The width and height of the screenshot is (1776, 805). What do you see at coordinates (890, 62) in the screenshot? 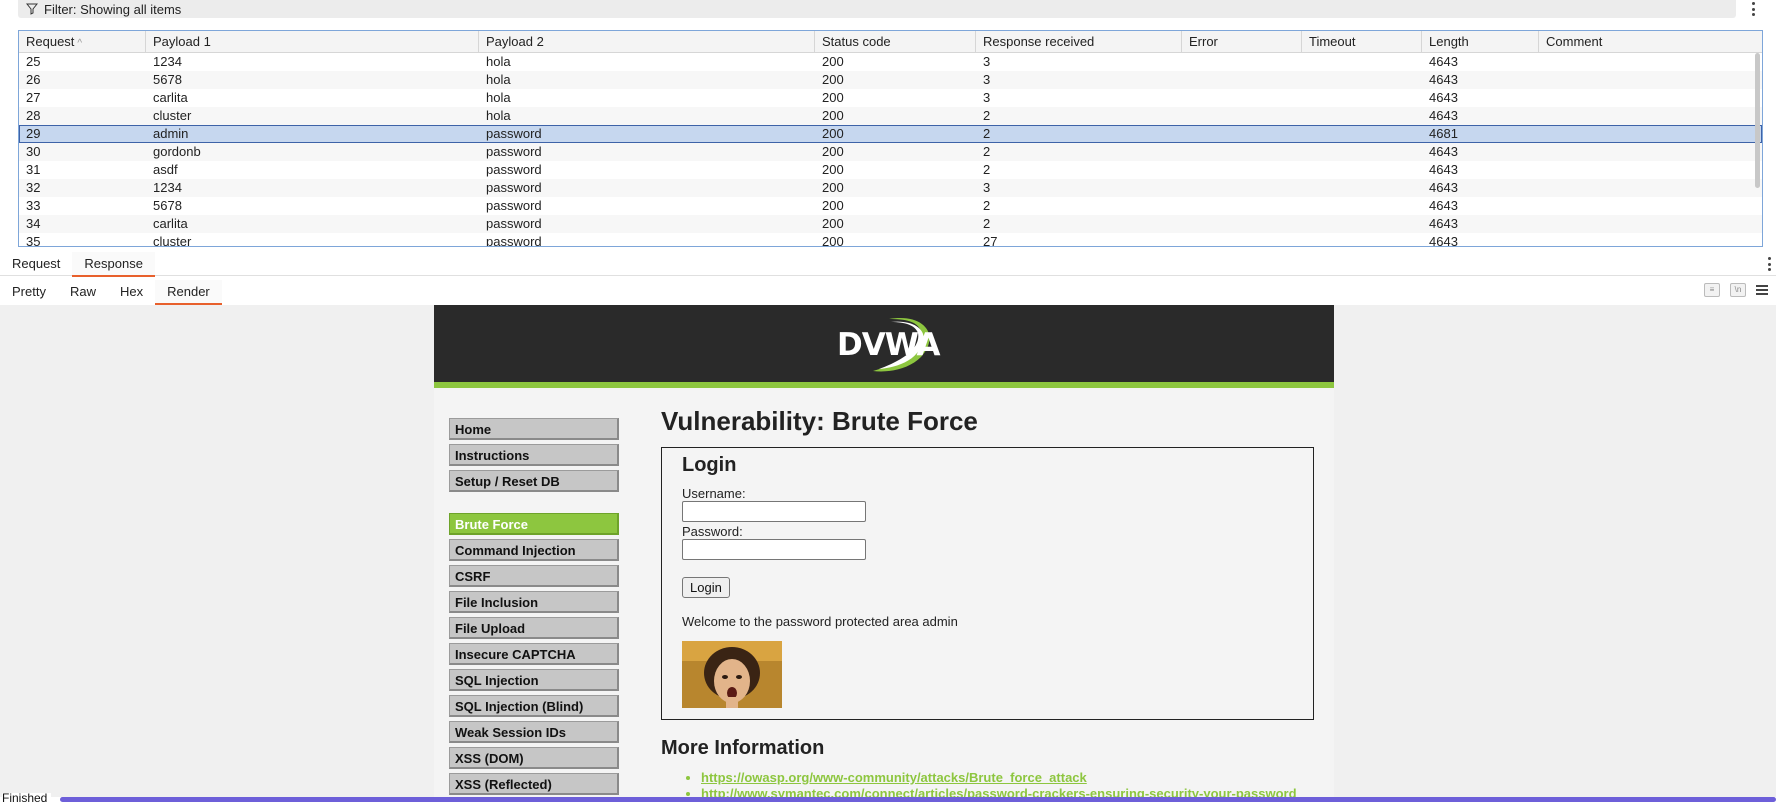
I see `table-row: 25 1234 hola 200 3 4643` at bounding box center [890, 62].